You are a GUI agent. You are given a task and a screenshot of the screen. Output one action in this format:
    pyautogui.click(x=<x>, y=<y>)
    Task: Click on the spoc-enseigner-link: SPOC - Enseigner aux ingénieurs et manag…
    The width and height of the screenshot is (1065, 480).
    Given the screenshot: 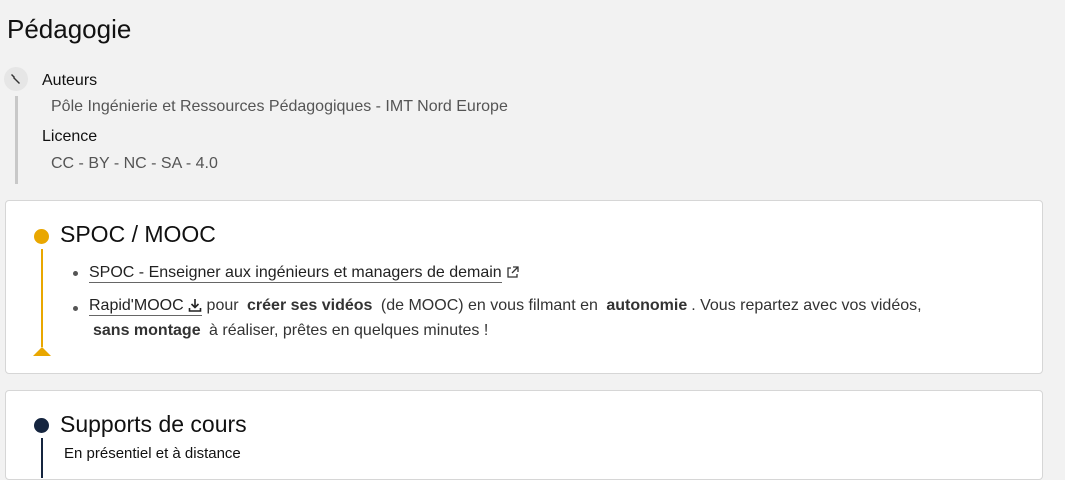 What is the action you would take?
    pyautogui.click(x=295, y=273)
    